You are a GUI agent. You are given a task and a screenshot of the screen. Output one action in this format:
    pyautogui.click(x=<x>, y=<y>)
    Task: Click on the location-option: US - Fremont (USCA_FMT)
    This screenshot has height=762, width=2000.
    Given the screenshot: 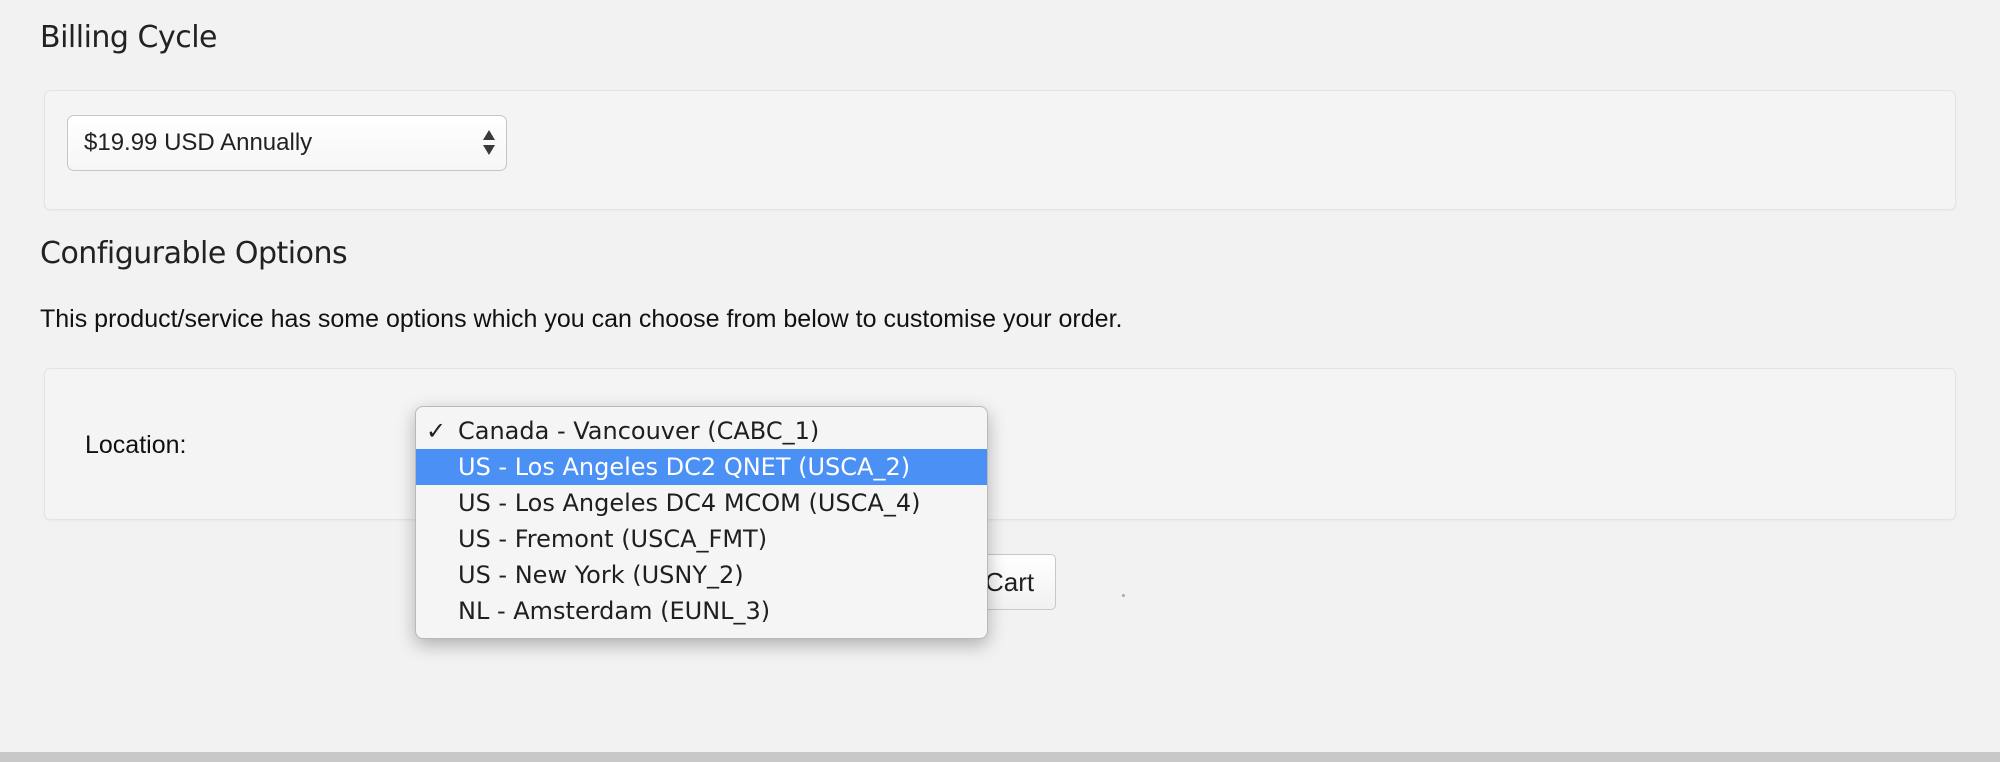 What is the action you would take?
    pyautogui.click(x=701, y=539)
    